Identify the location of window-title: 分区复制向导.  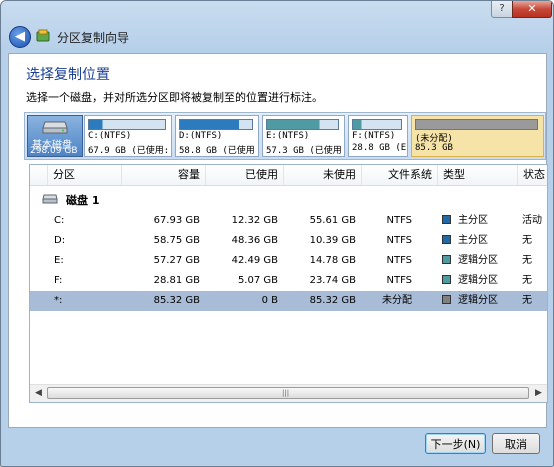
(93, 38).